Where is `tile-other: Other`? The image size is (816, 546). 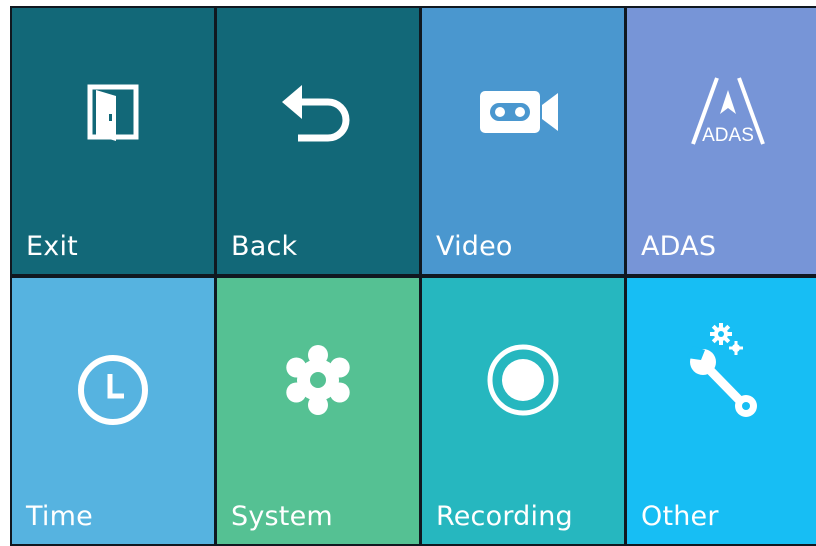
tile-other: Other is located at coordinates (721, 411).